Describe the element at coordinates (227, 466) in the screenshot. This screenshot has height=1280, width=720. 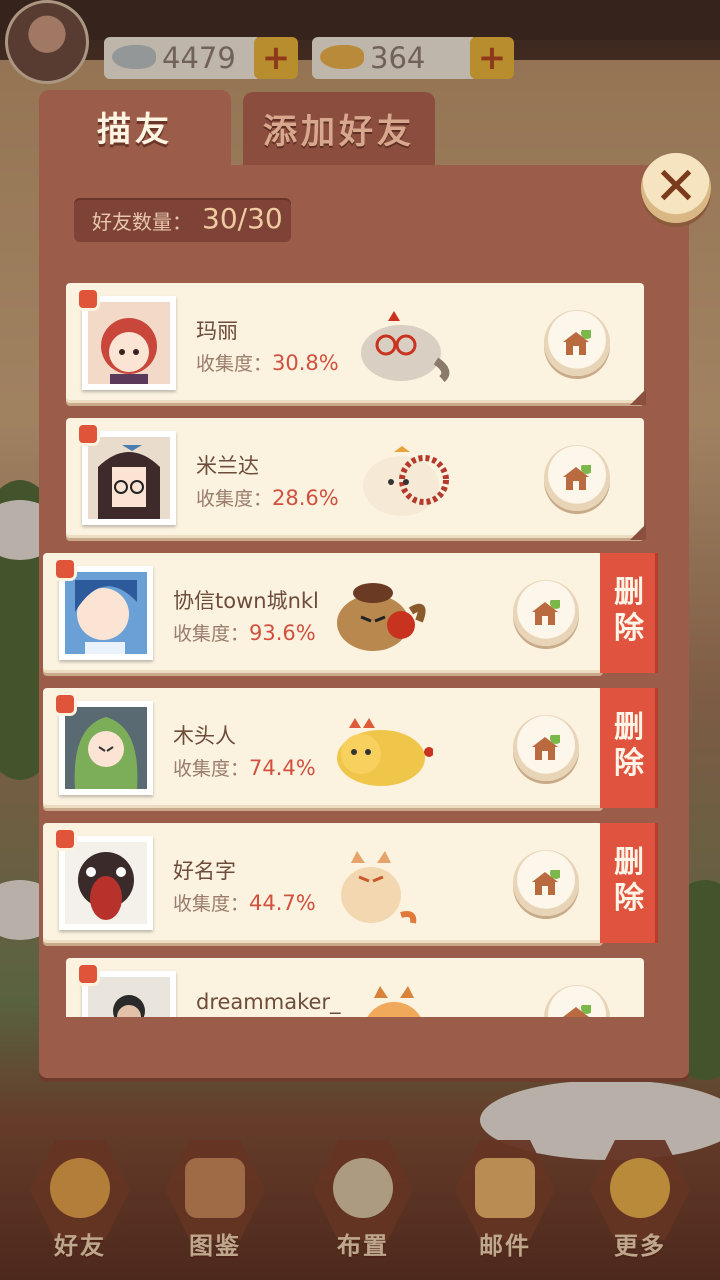
I see `friend-name: 米兰达` at that location.